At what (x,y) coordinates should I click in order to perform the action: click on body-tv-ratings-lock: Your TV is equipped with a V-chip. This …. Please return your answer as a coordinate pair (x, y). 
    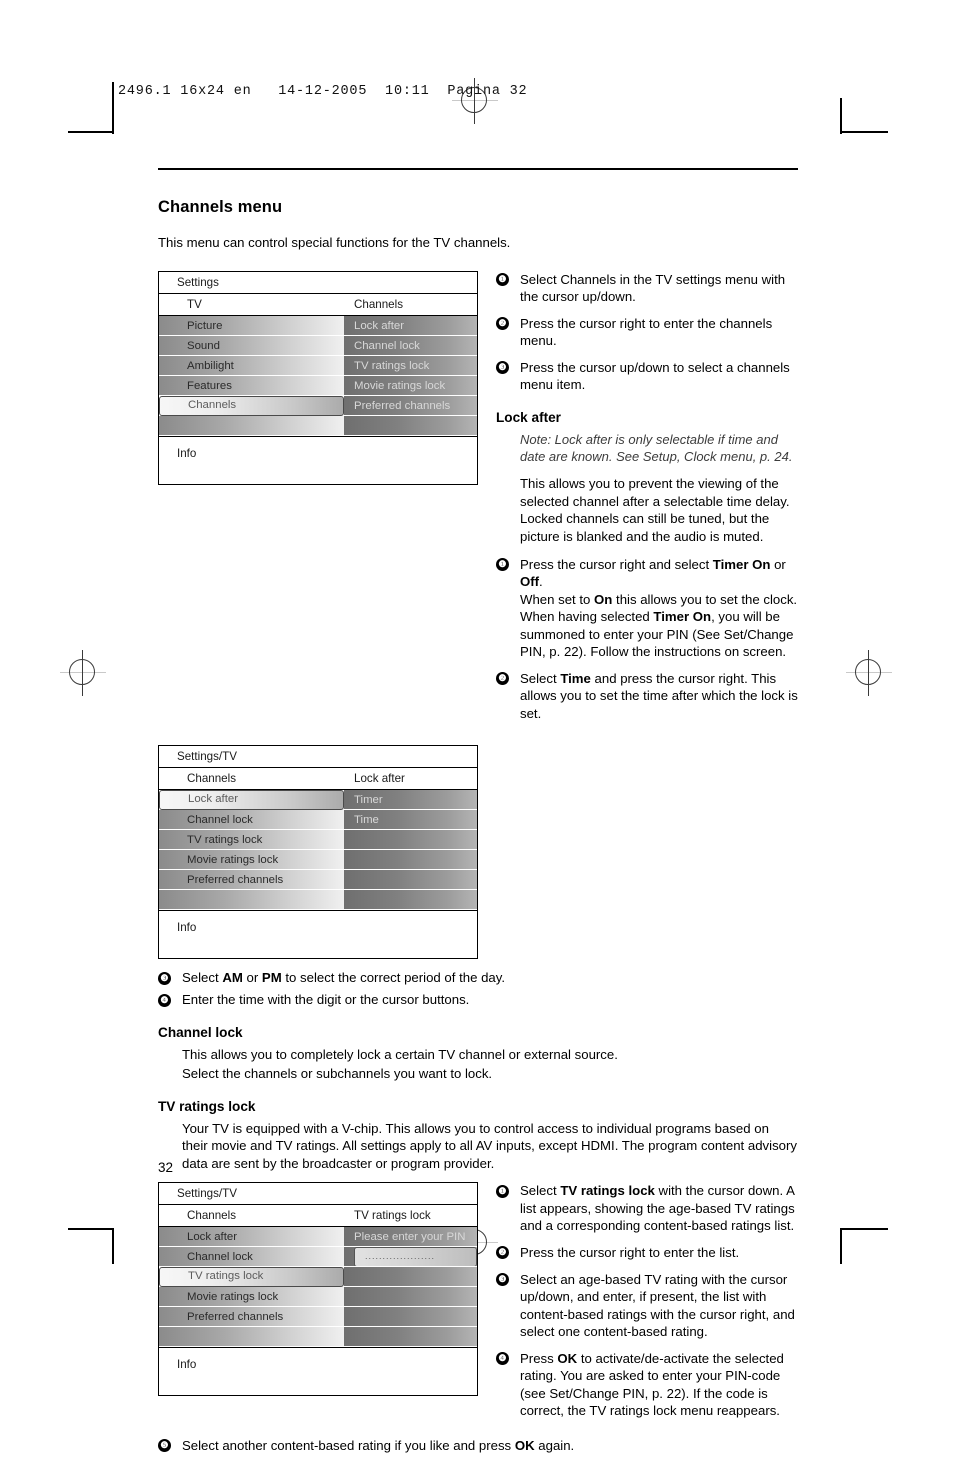
    Looking at the image, I should click on (489, 1145).